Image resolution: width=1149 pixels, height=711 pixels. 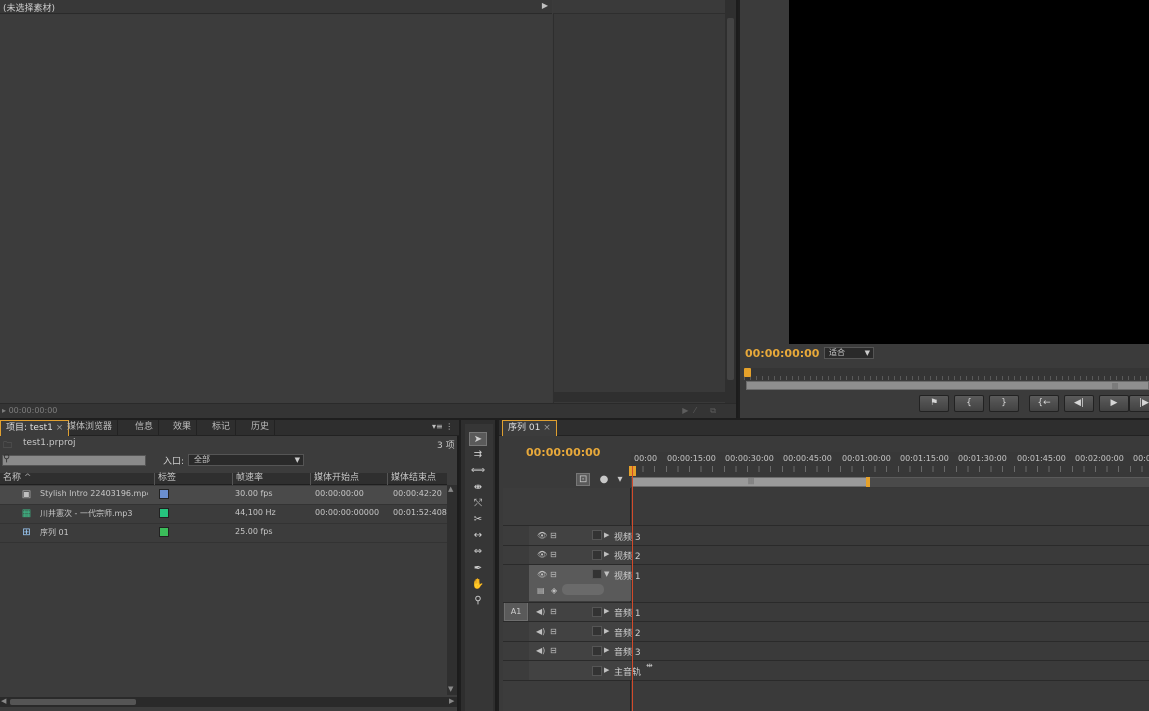 I want to click on slide-tool-icon: ⇔, so click(x=478, y=552).